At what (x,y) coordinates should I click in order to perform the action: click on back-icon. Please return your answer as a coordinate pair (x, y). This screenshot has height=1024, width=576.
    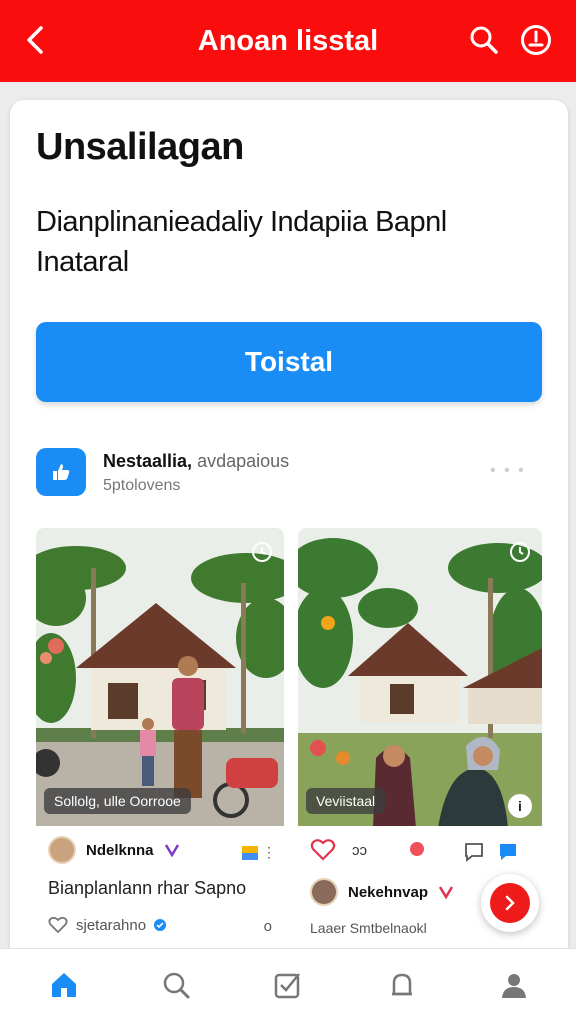
    Looking at the image, I should click on (36, 40).